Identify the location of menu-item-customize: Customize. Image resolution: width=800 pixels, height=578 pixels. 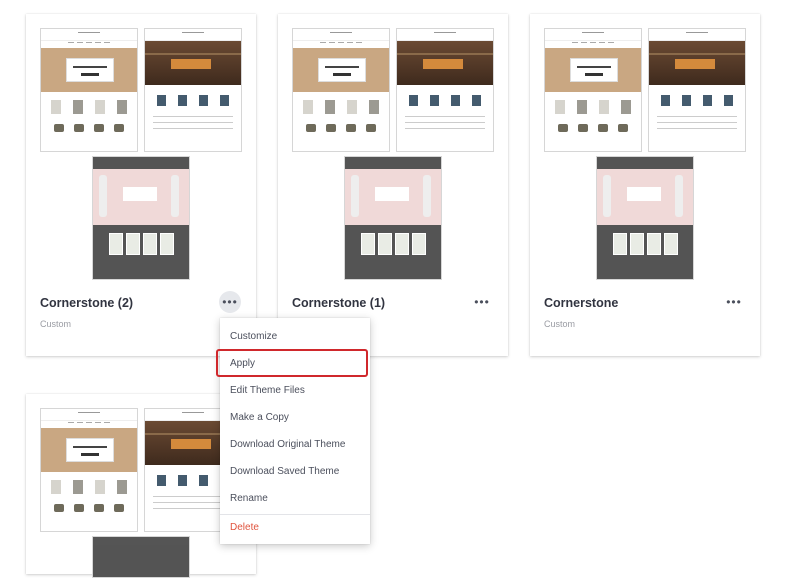
(295, 337).